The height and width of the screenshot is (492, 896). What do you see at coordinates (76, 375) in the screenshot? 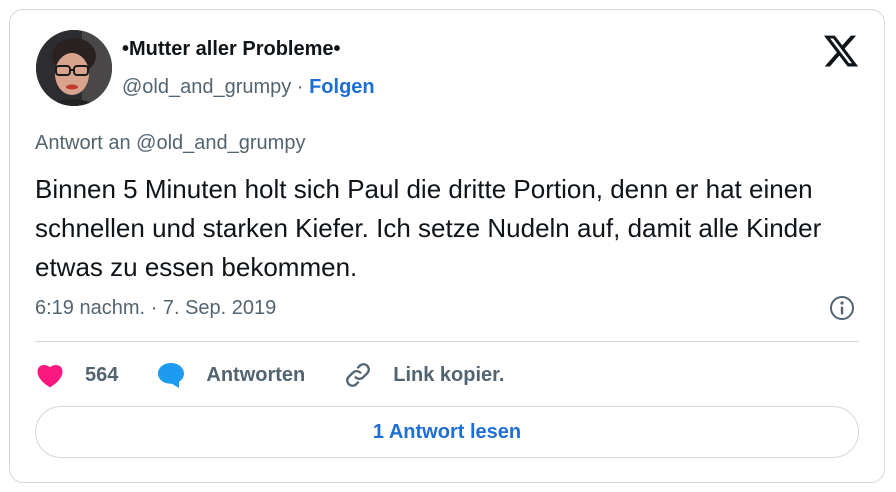
I see `like-button: 564` at bounding box center [76, 375].